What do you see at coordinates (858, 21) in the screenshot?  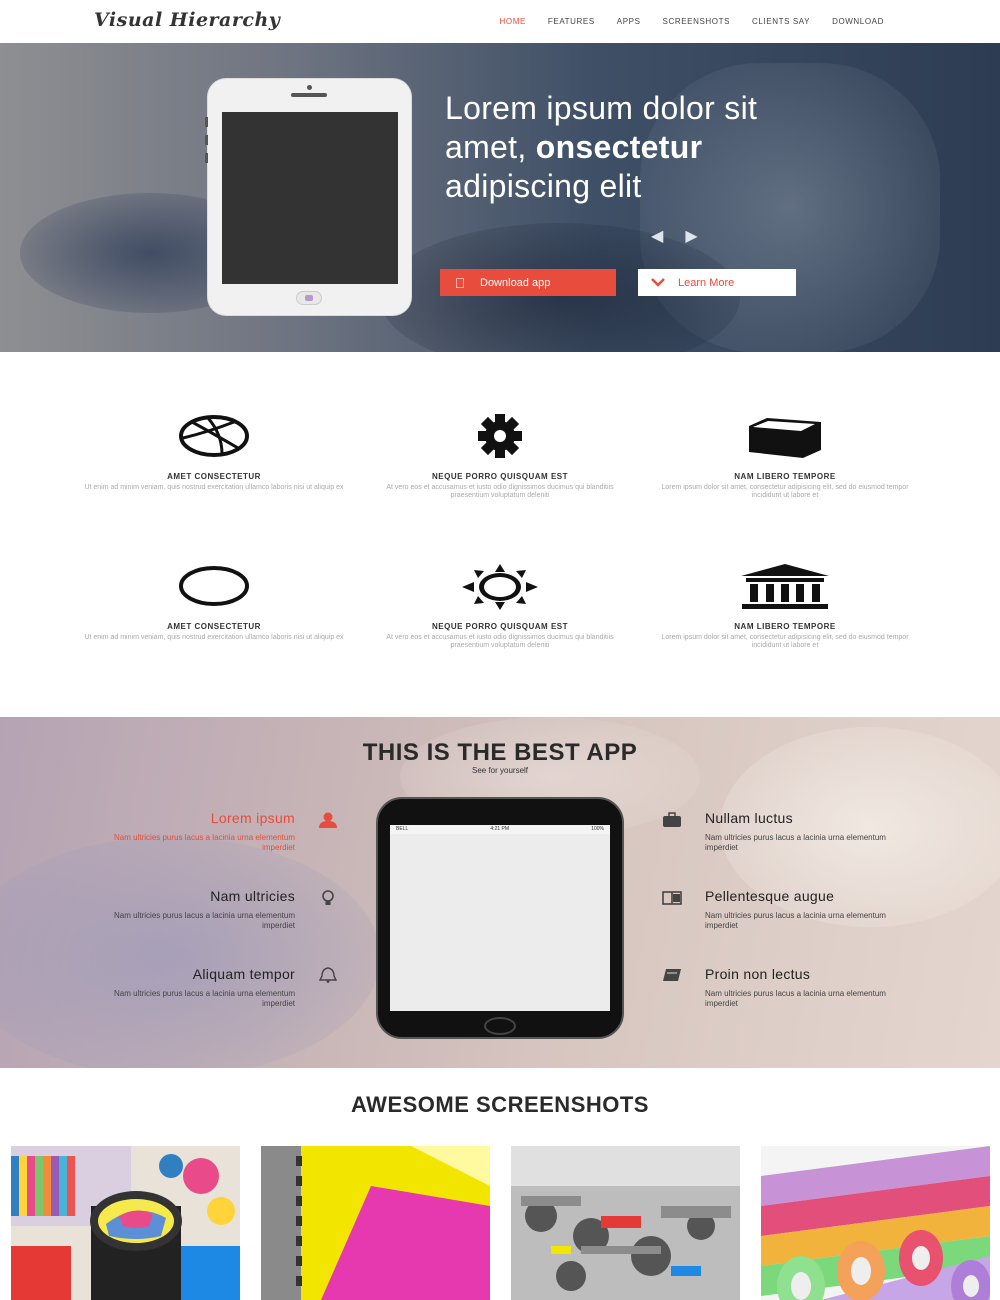 I see `nav-item-download: DOWNLOAD` at bounding box center [858, 21].